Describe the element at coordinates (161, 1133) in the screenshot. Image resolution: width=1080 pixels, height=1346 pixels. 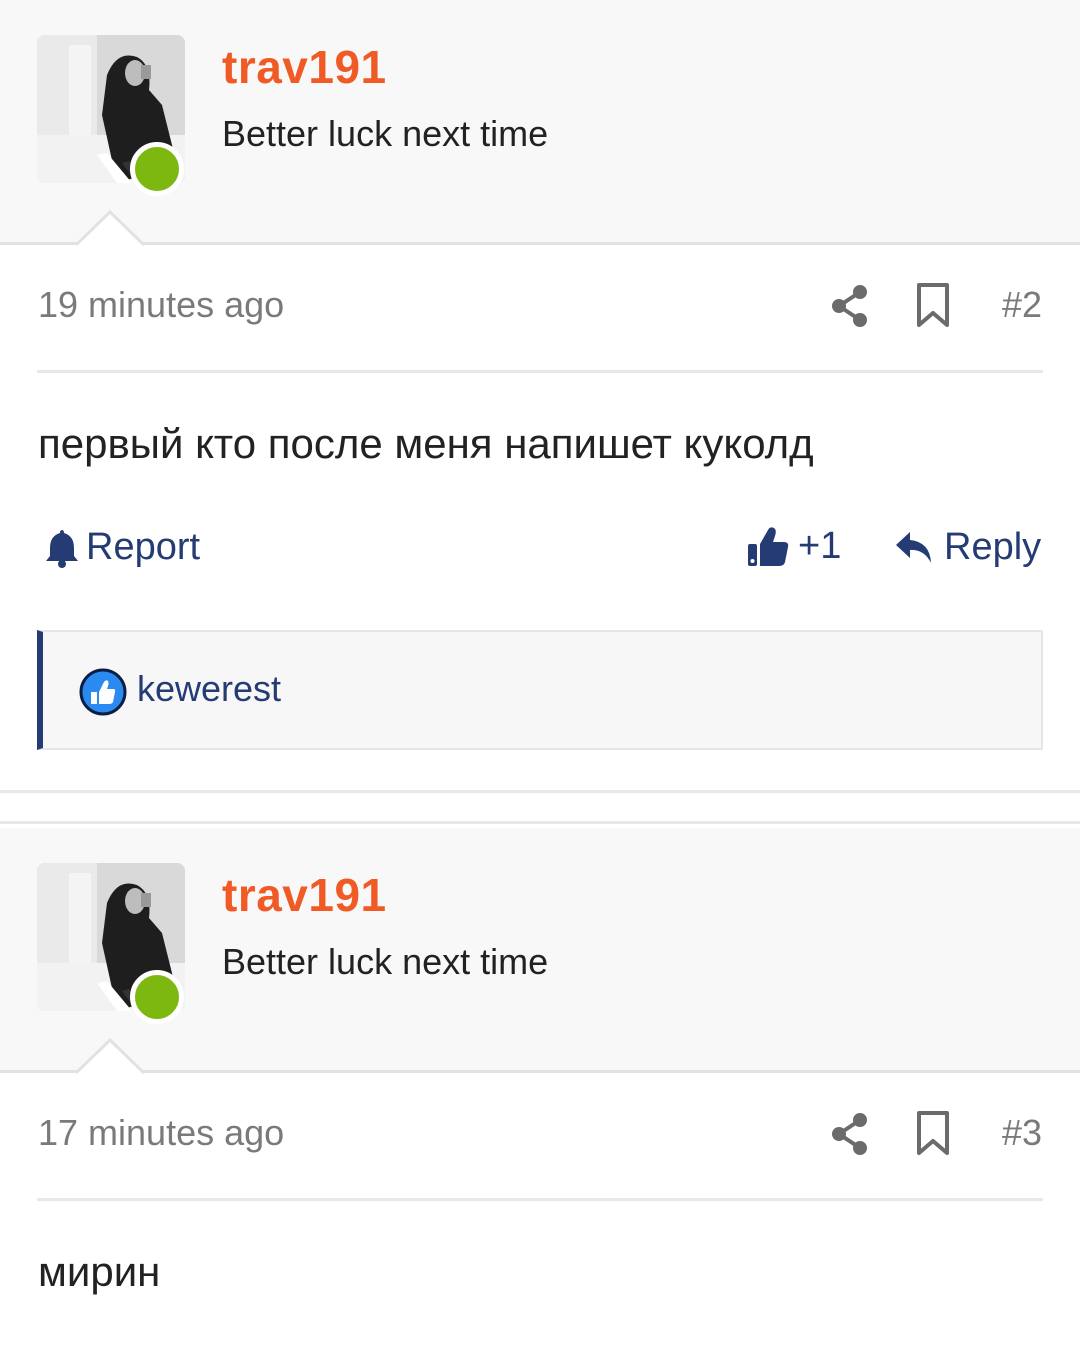
I see `timestamp: 17 minutes ago` at that location.